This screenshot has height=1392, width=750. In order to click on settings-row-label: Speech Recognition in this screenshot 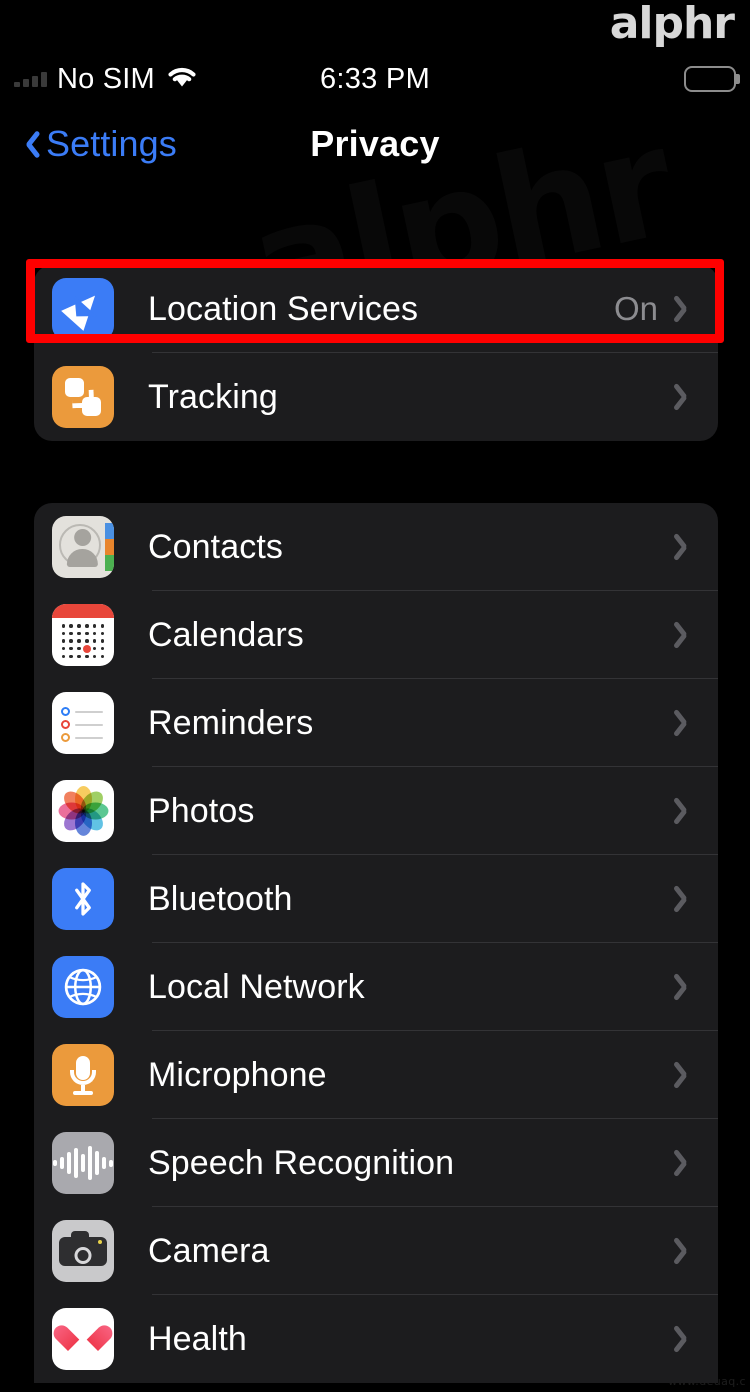, I will do `click(301, 1162)`.